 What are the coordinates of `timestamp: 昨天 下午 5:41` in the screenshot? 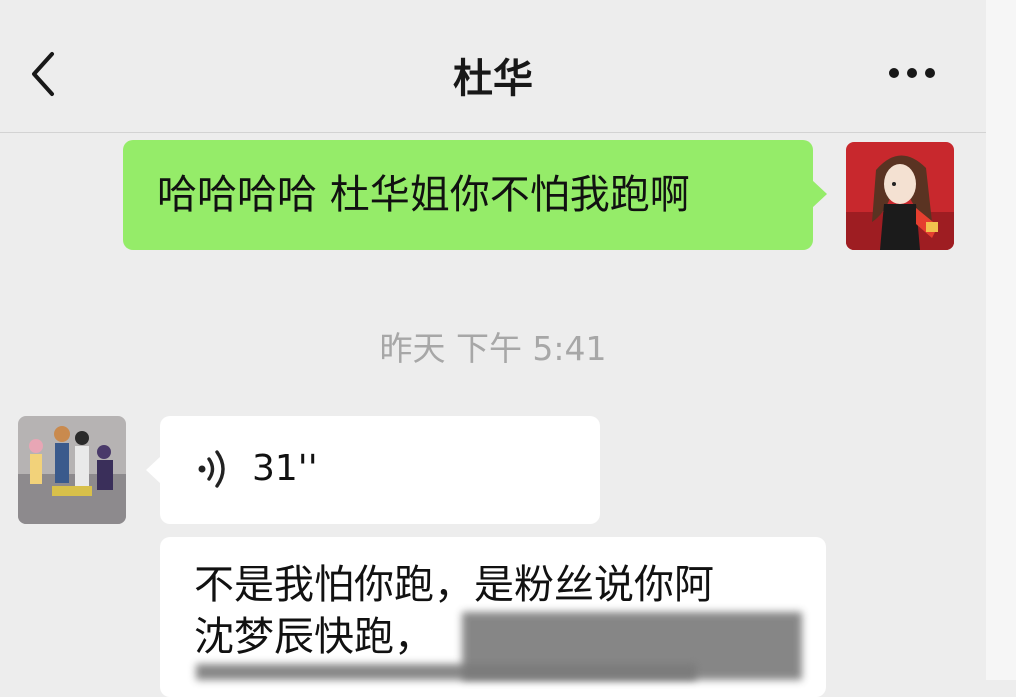 It's located at (493, 348).